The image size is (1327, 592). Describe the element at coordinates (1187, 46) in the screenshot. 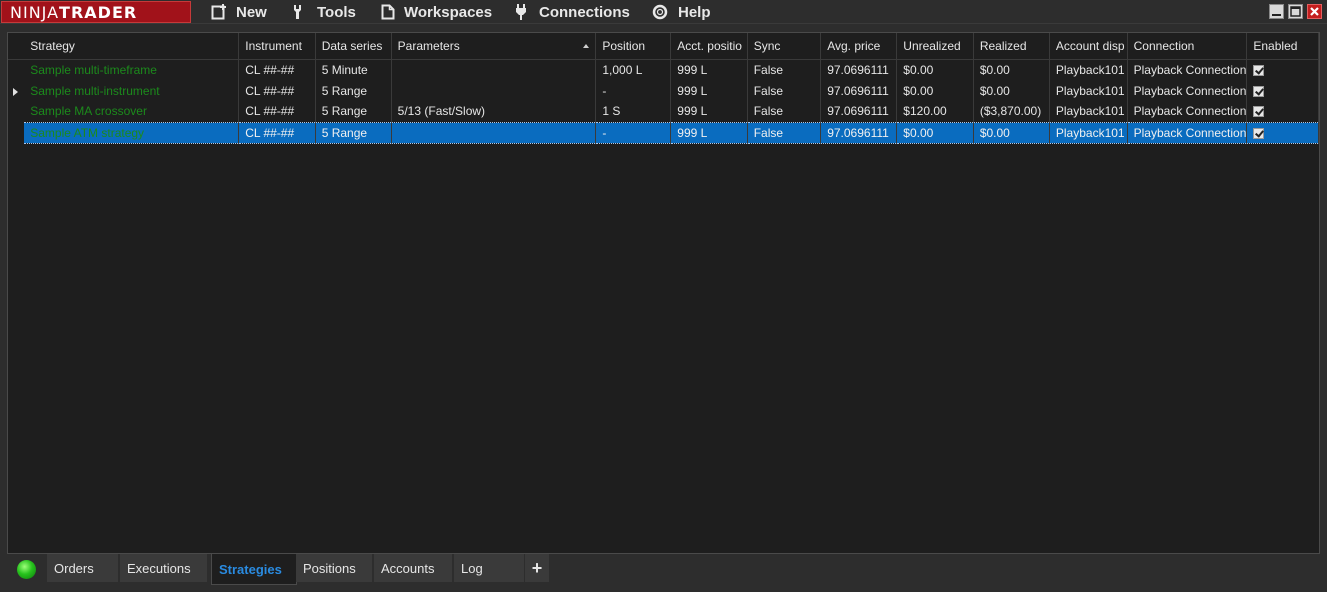

I see `col-header-connection: Connection` at that location.